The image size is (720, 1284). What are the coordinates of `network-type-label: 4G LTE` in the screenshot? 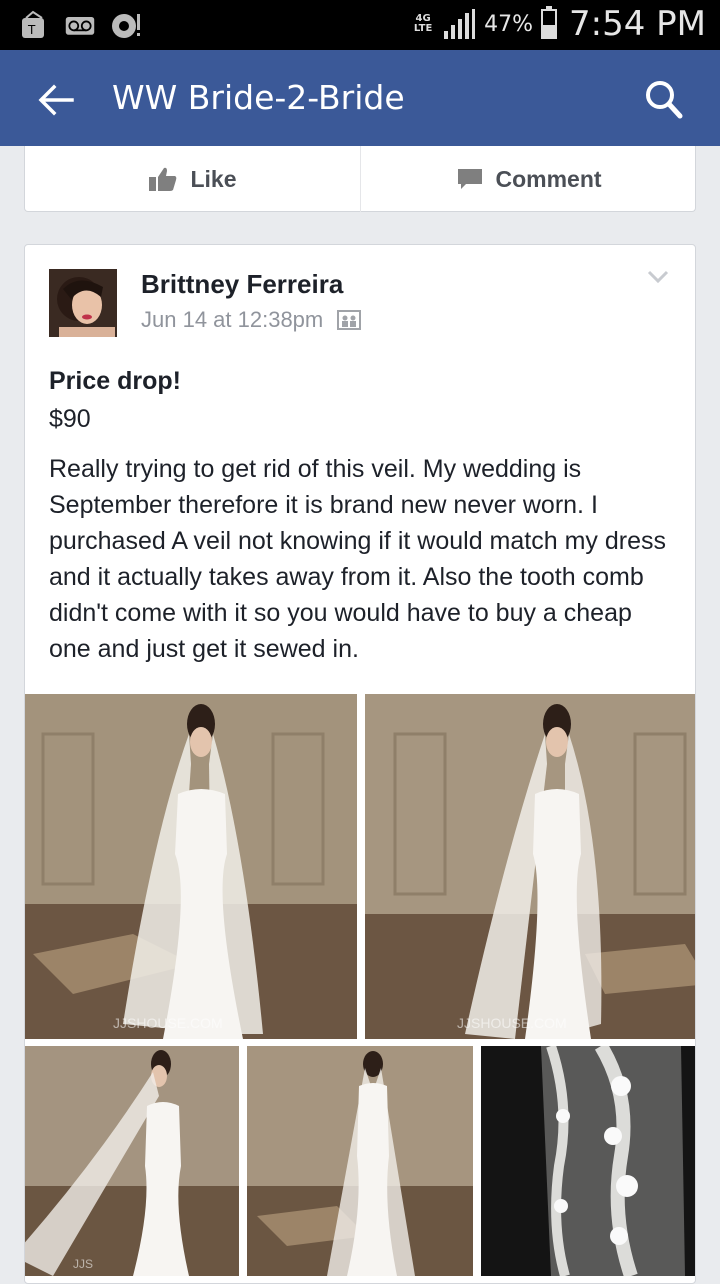 It's located at (423, 23).